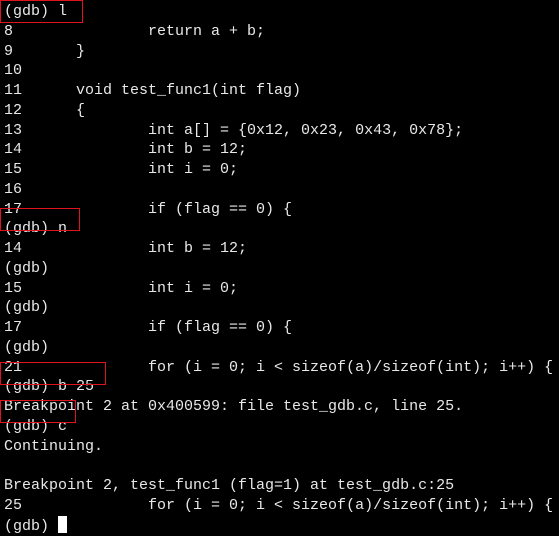  I want to click on highlight-continue-command, so click(38, 411).